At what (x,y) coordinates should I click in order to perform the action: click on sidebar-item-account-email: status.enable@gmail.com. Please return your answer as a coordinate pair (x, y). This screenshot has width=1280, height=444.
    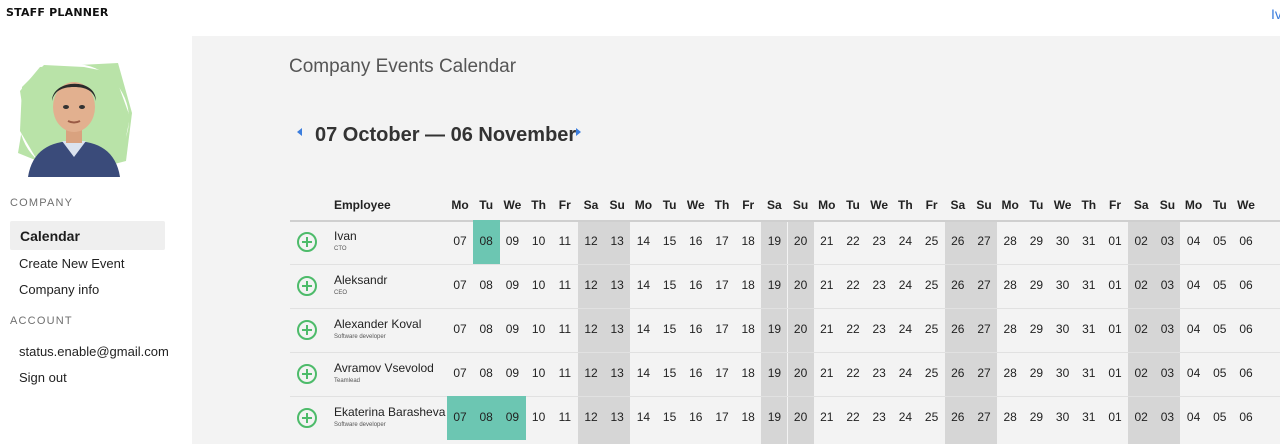
    Looking at the image, I should click on (94, 351).